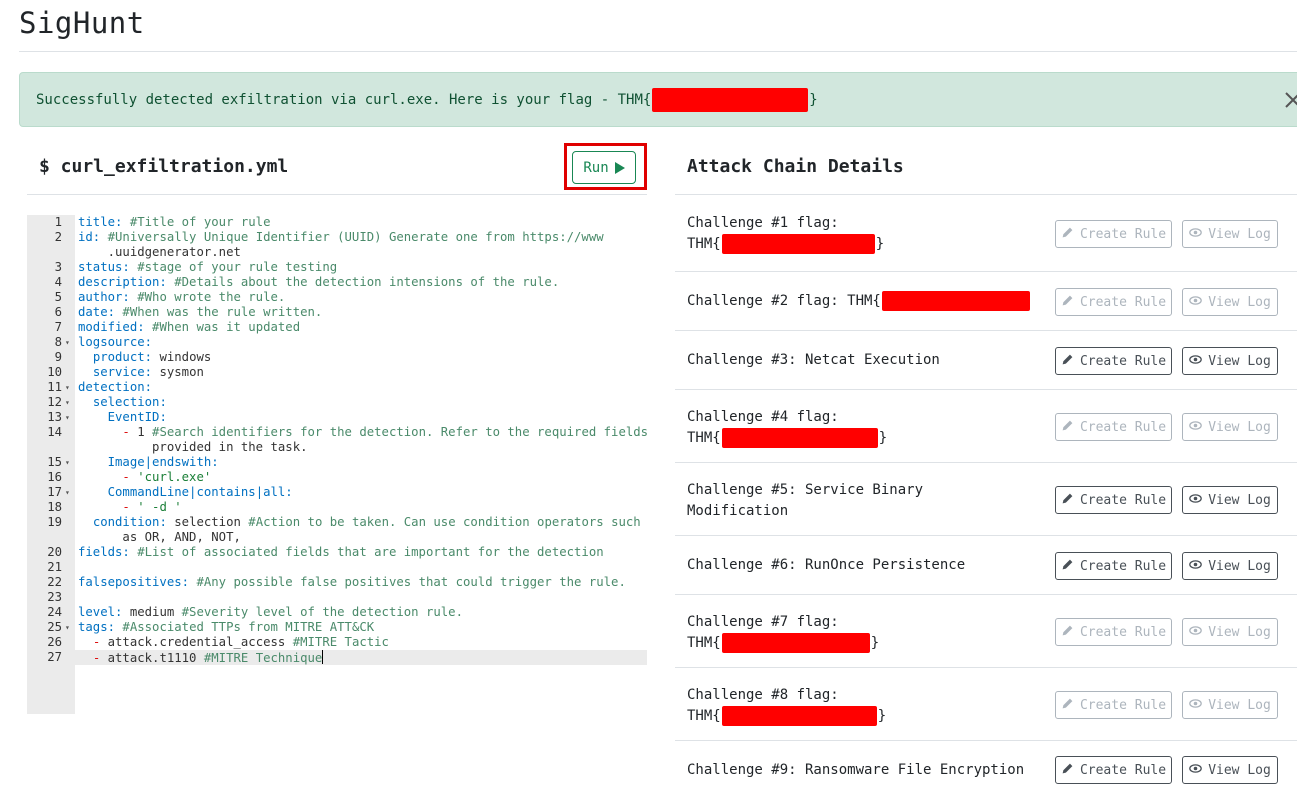  What do you see at coordinates (208, 657) in the screenshot?
I see `line-text: - attack.t1110 #MITRE Technique` at bounding box center [208, 657].